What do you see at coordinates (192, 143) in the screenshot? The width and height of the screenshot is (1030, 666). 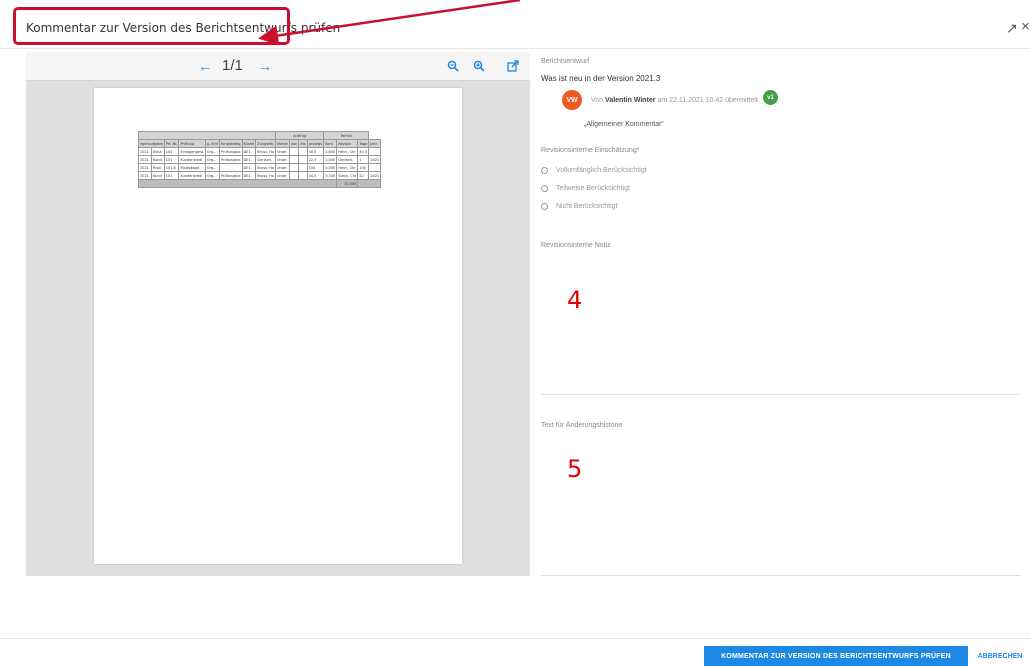 I see `table-header: Prüfung` at bounding box center [192, 143].